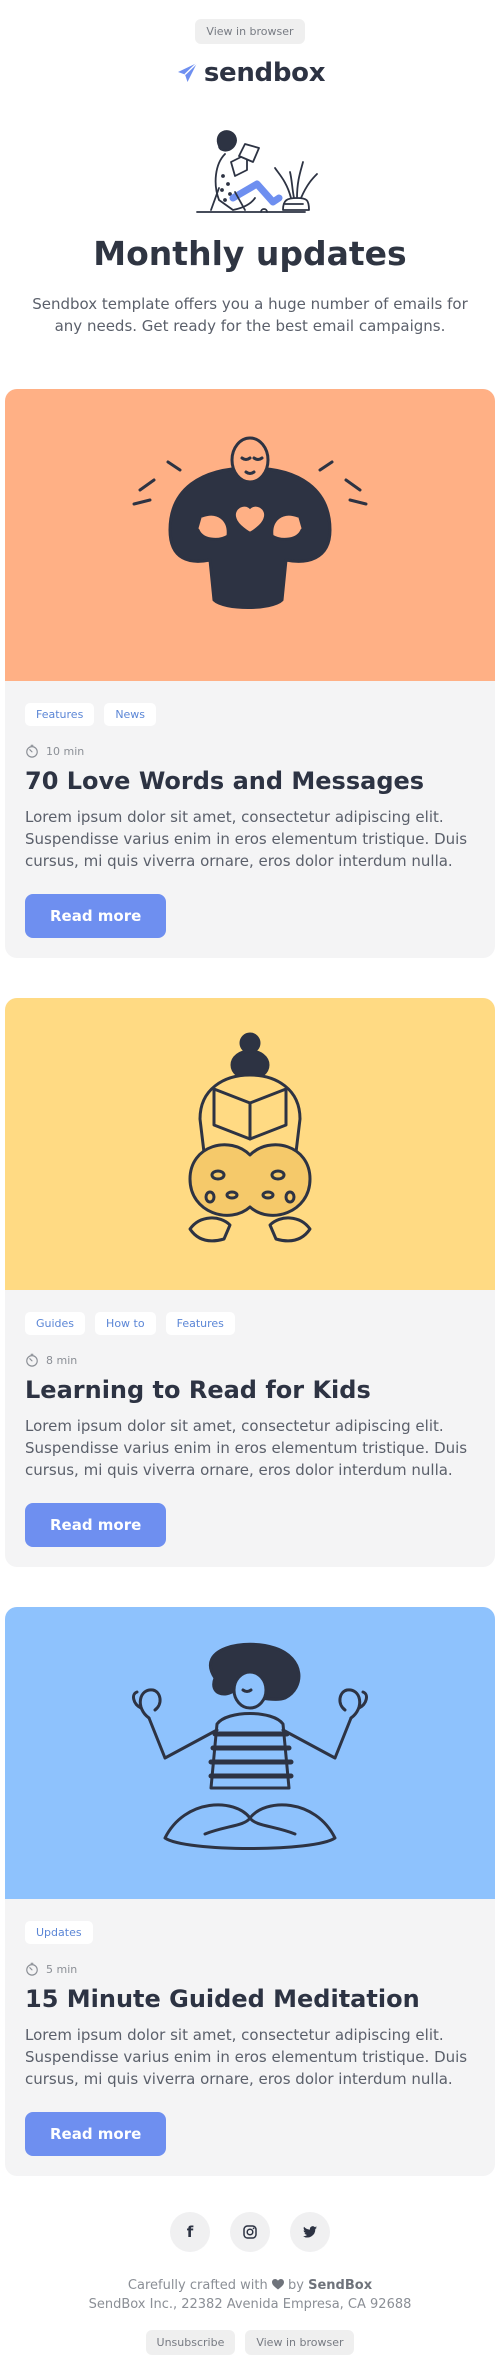  Describe the element at coordinates (197, 2285) in the screenshot. I see `credit-prefix: Carefully crafted with` at that location.